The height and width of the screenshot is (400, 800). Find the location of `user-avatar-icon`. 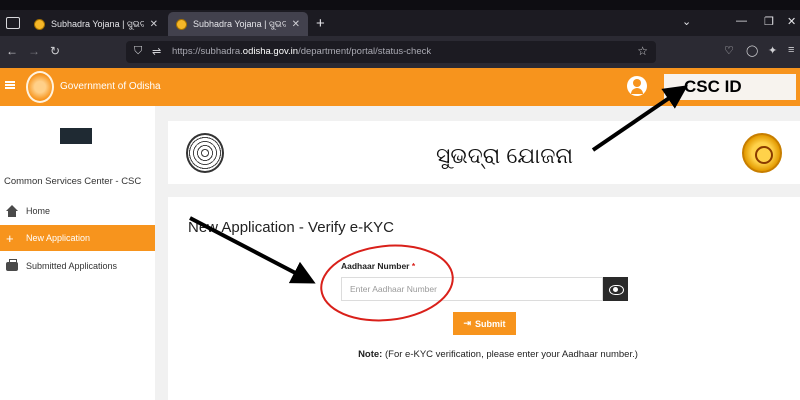

user-avatar-icon is located at coordinates (637, 86).